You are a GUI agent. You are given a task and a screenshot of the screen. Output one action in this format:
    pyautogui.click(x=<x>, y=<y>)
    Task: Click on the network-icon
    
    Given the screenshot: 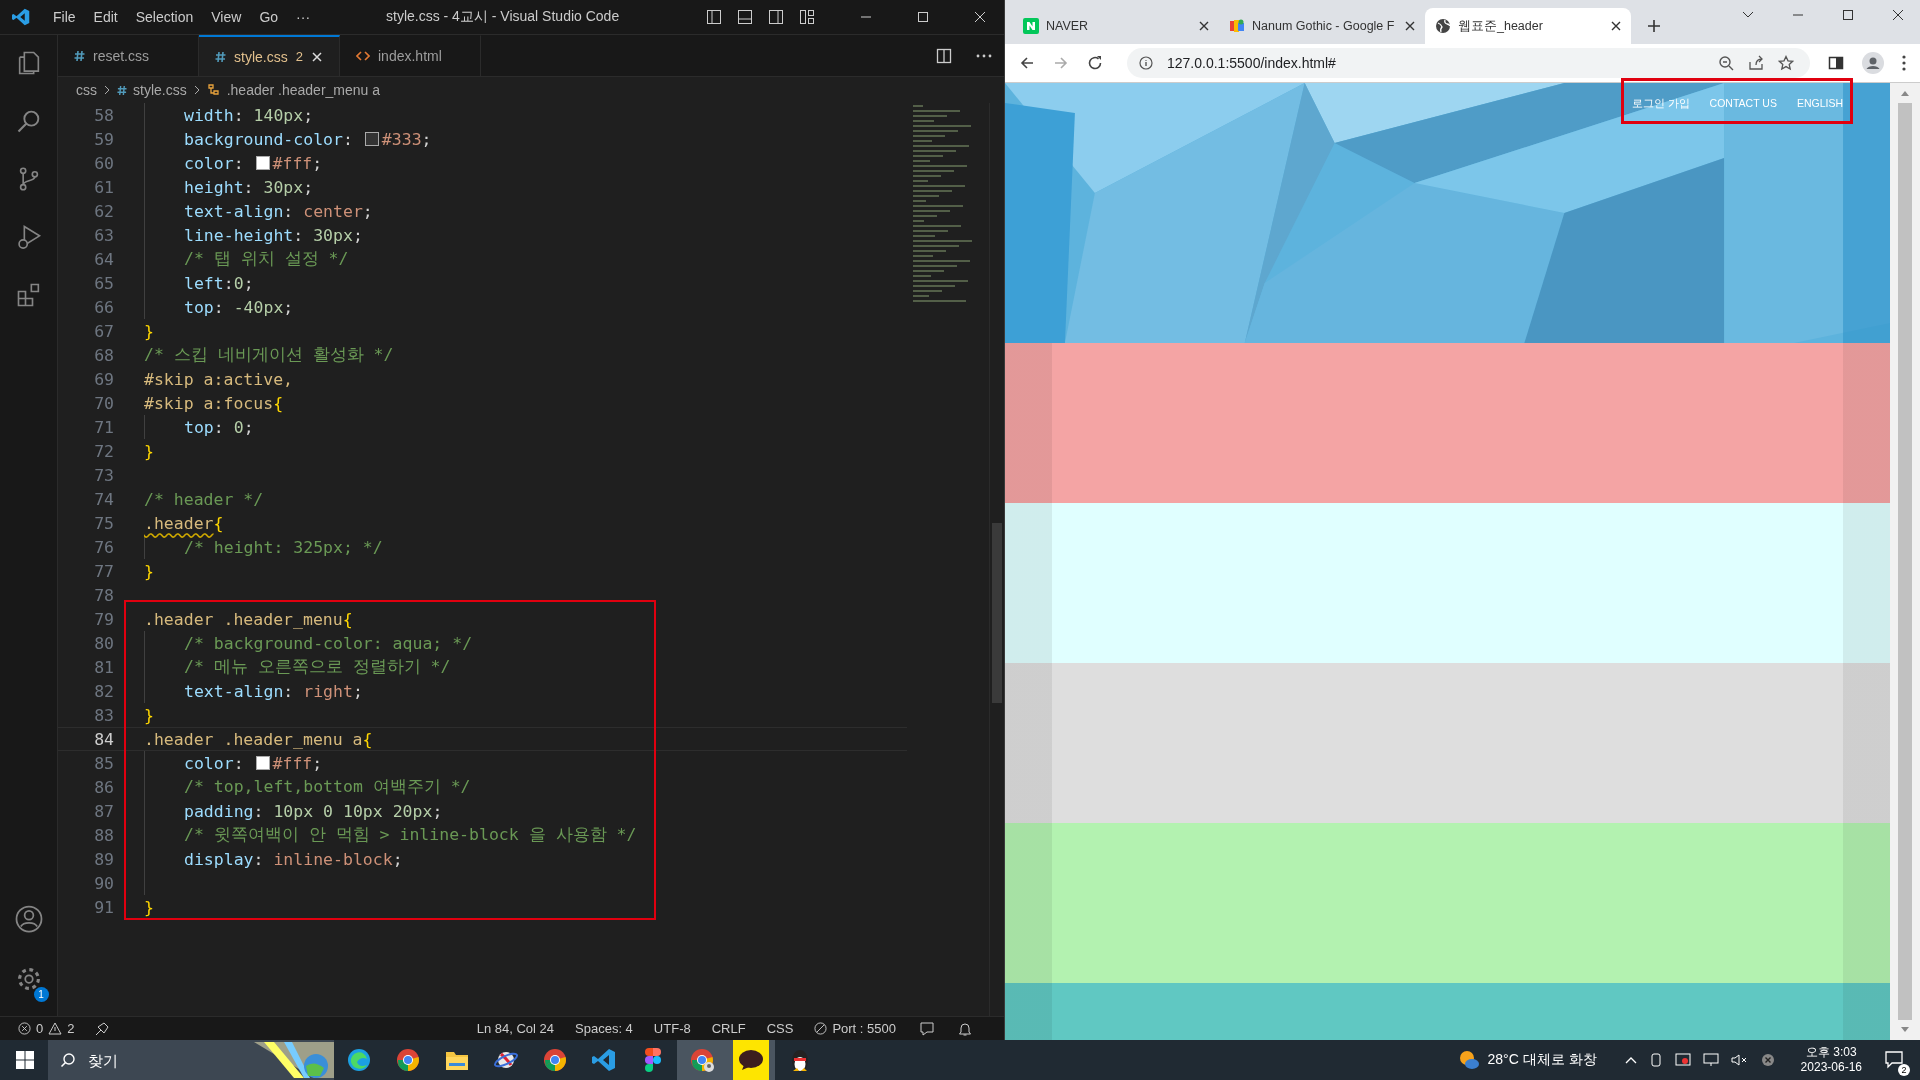 What is the action you would take?
    pyautogui.click(x=1710, y=1060)
    